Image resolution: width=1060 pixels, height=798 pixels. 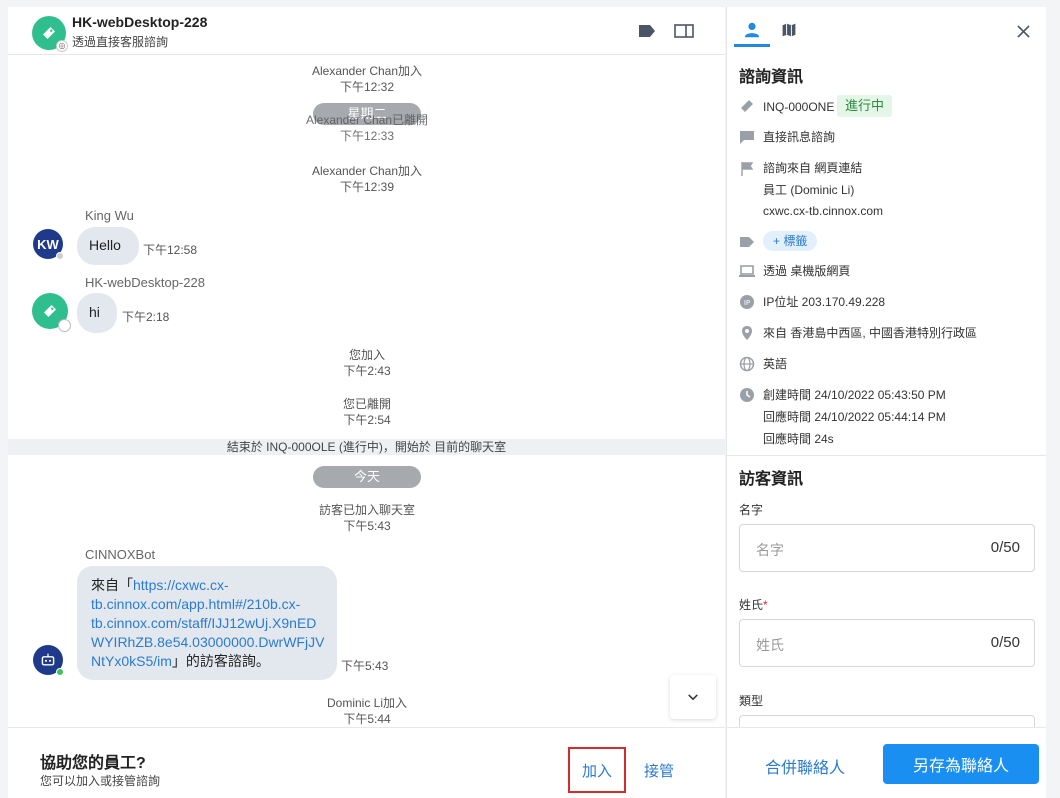 I want to click on flag-icon, so click(x=747, y=169).